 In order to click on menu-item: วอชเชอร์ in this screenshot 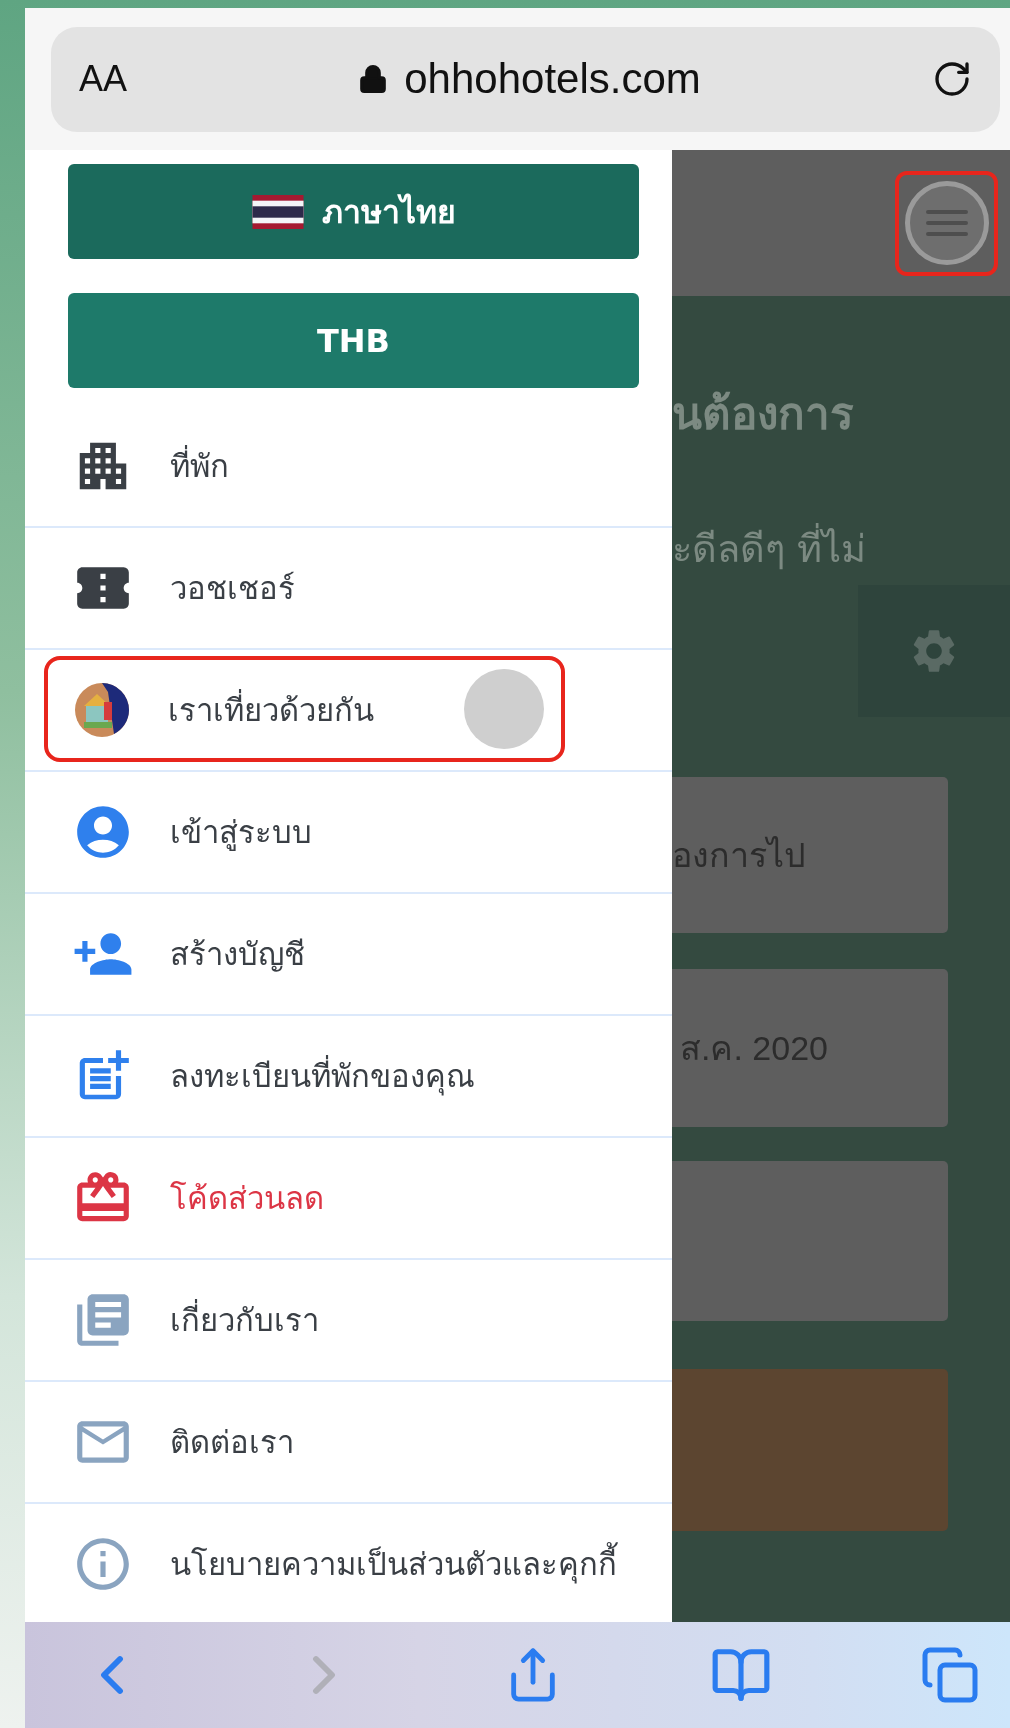, I will do `click(183, 588)`.